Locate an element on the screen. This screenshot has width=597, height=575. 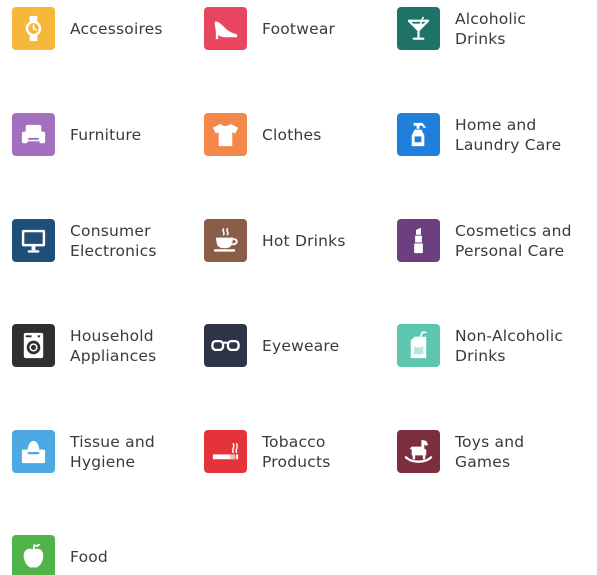
category-food: Food is located at coordinates (60, 555).